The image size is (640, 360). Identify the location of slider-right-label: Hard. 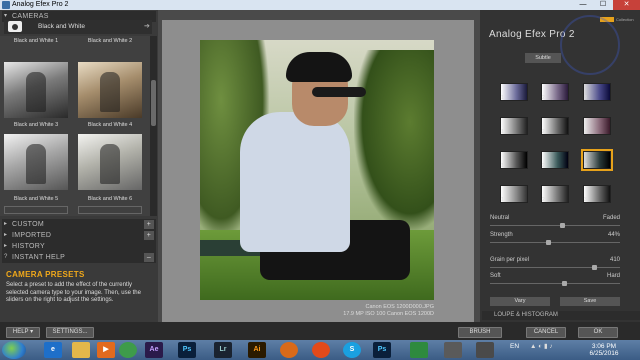
(613, 276).